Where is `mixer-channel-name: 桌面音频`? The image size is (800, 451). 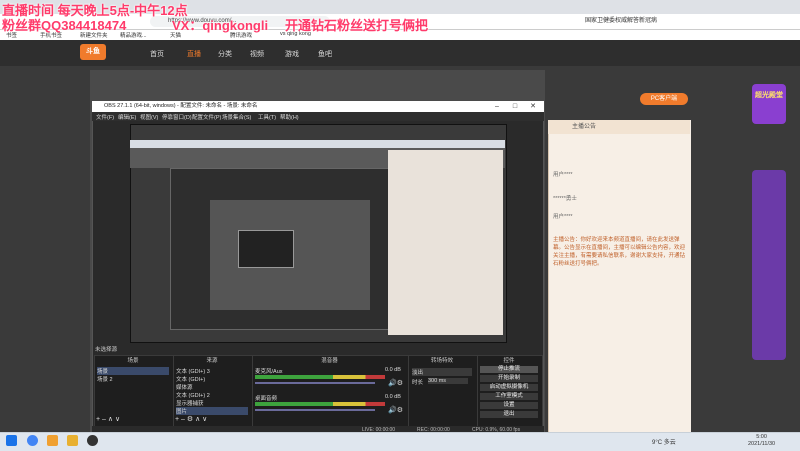 mixer-channel-name: 桌面音频 is located at coordinates (266, 399).